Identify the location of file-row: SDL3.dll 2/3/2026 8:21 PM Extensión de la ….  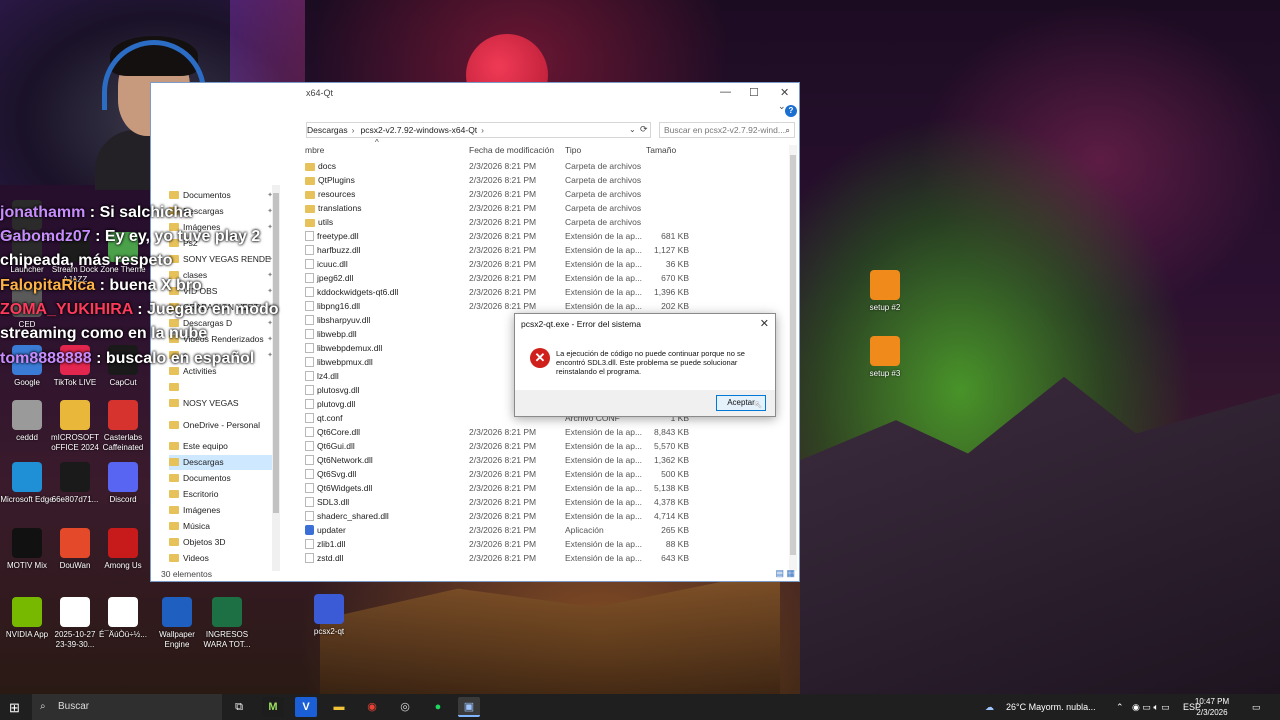
(546, 502).